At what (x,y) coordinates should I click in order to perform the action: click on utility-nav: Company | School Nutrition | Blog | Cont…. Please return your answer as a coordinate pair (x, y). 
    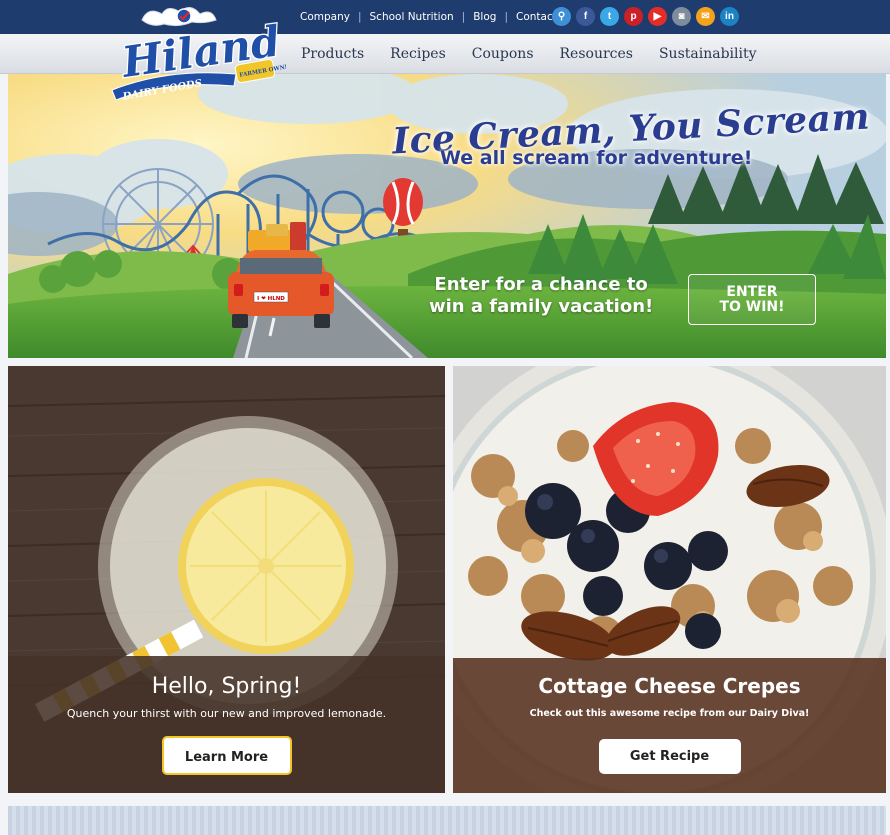
    Looking at the image, I should click on (428, 17).